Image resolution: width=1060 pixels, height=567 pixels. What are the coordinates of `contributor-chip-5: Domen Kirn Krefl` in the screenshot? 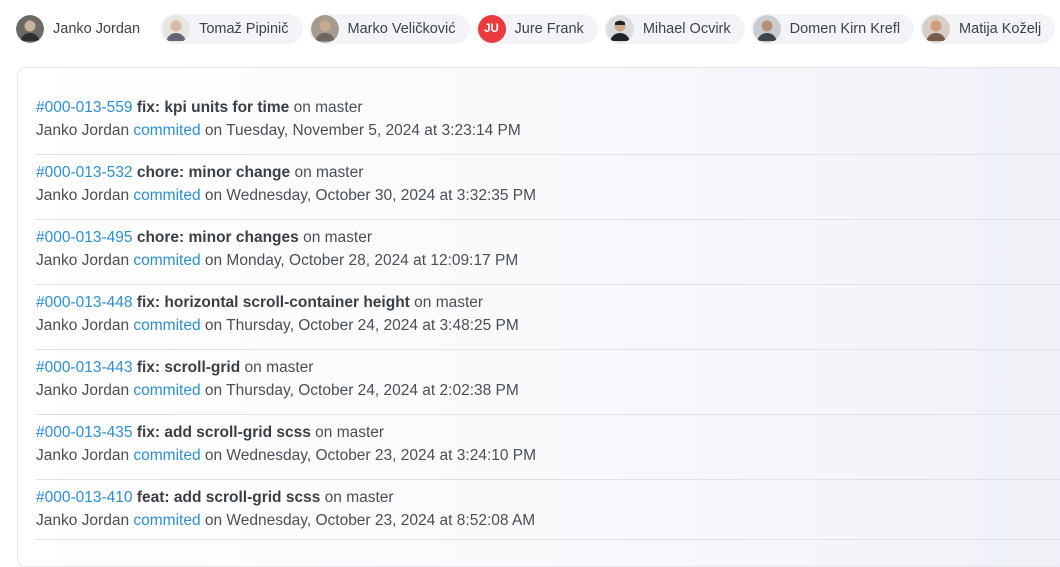 It's located at (832, 29).